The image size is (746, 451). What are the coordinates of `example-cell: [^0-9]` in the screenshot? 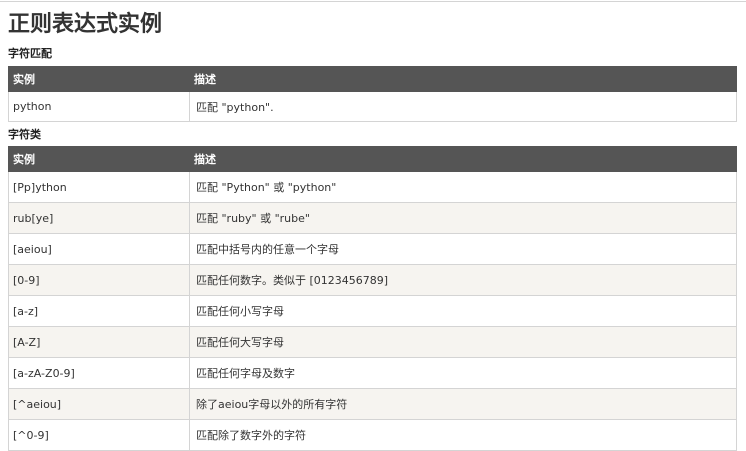 It's located at (99, 435).